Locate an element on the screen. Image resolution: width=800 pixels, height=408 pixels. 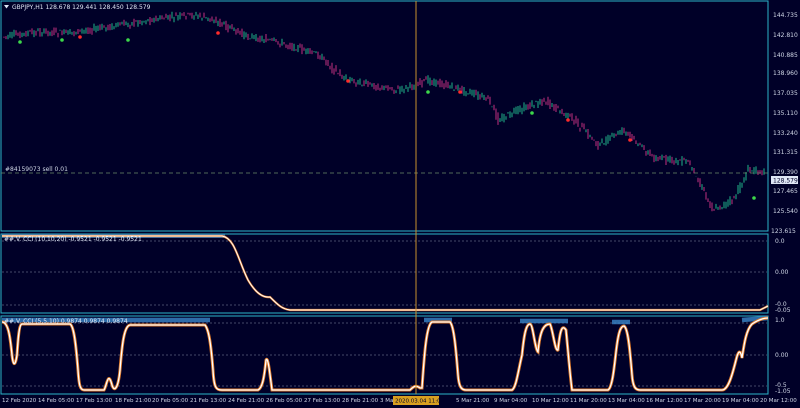
svg-text: -1.05 is located at coordinates (783, 391).